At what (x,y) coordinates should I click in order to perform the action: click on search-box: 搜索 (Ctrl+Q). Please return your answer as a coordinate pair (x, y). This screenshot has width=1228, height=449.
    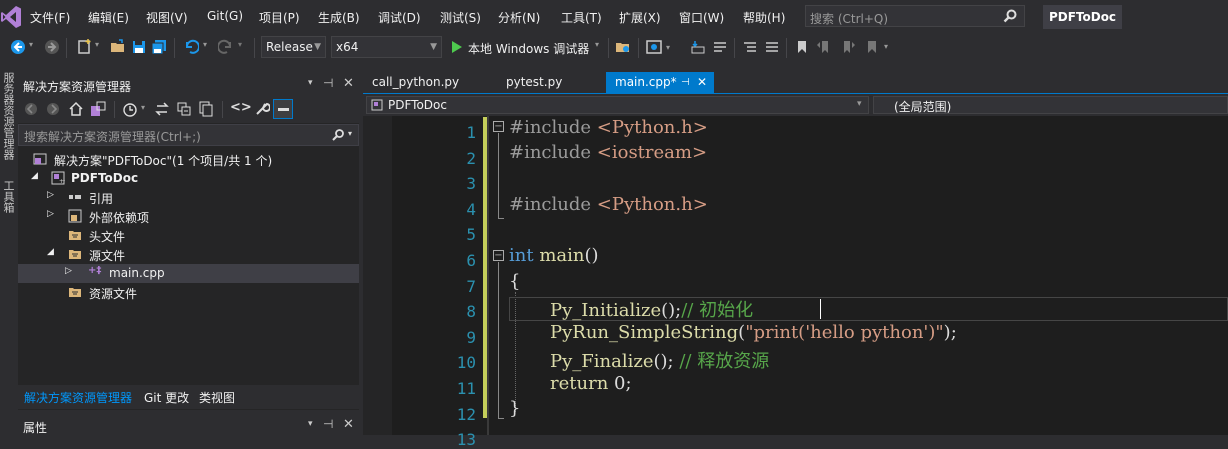
    Looking at the image, I should click on (915, 16).